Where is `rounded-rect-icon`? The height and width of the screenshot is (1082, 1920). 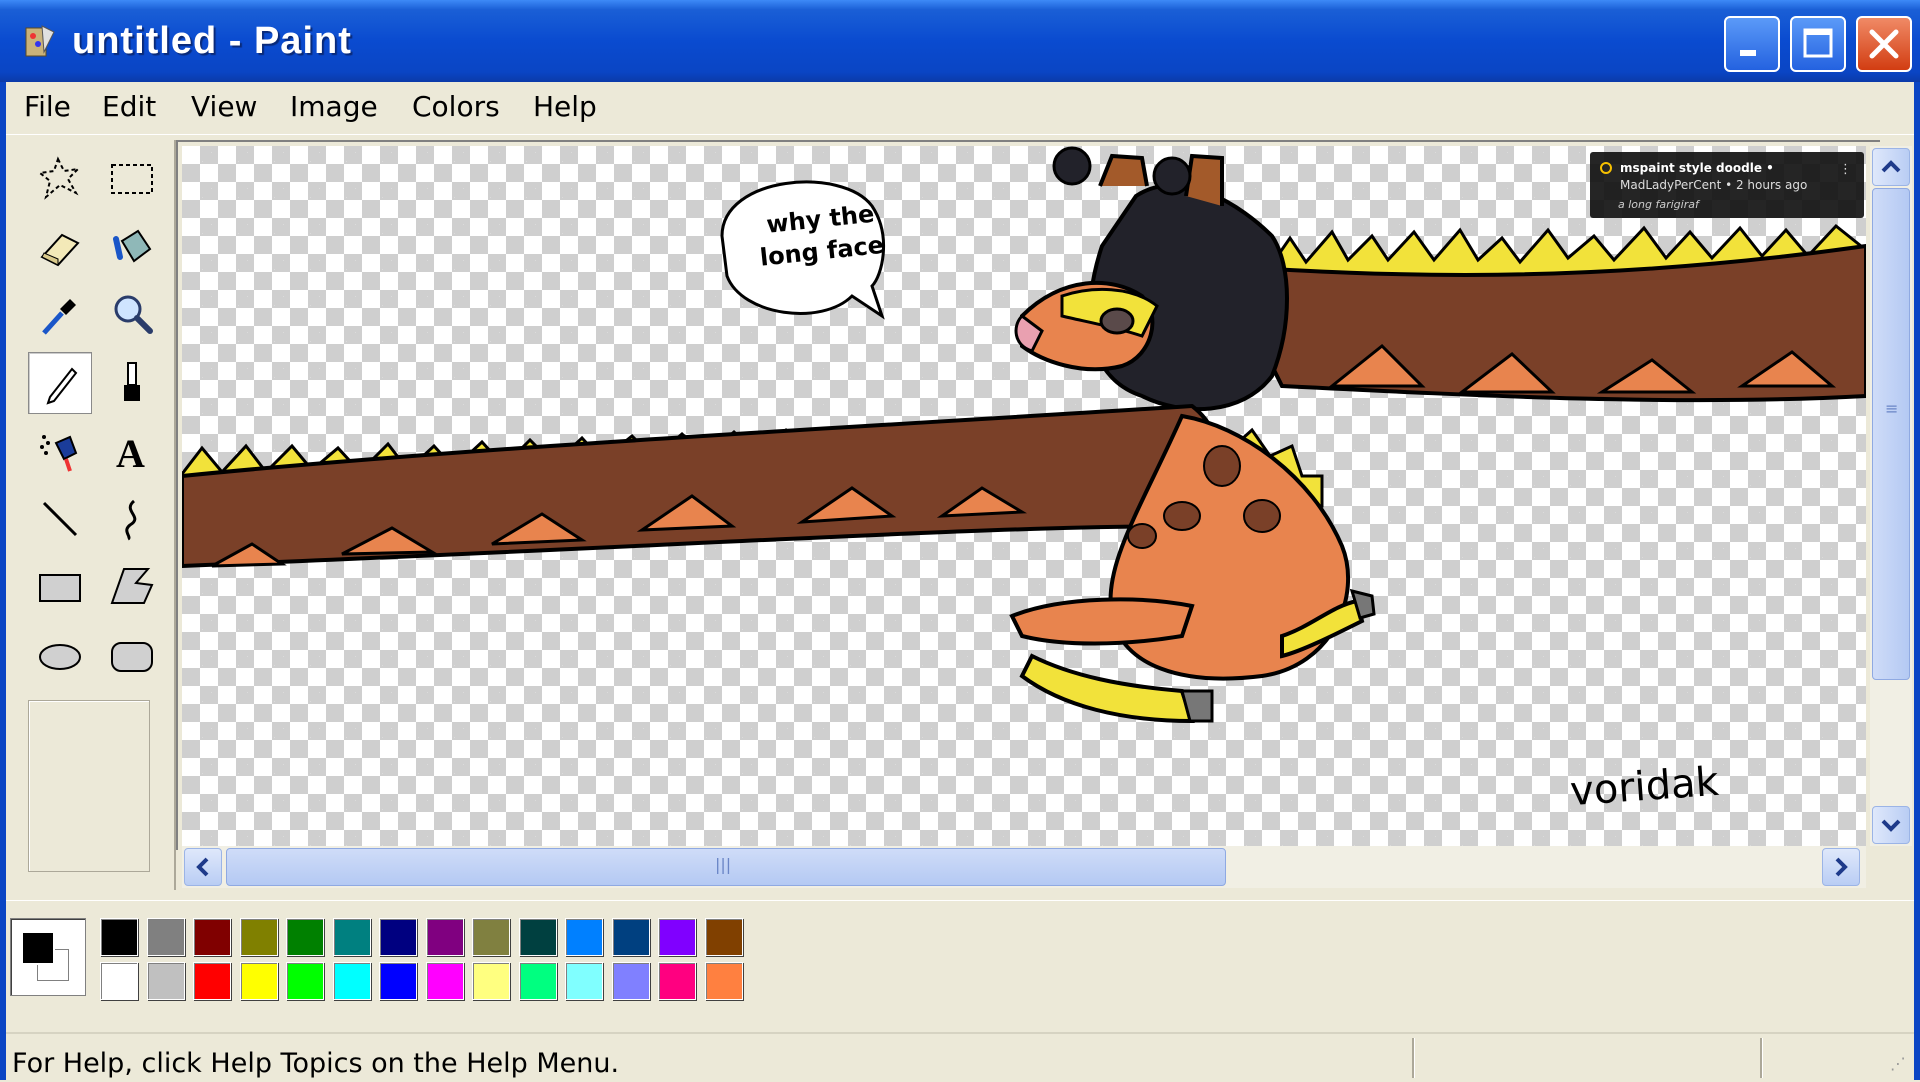 rounded-rect-icon is located at coordinates (132, 657).